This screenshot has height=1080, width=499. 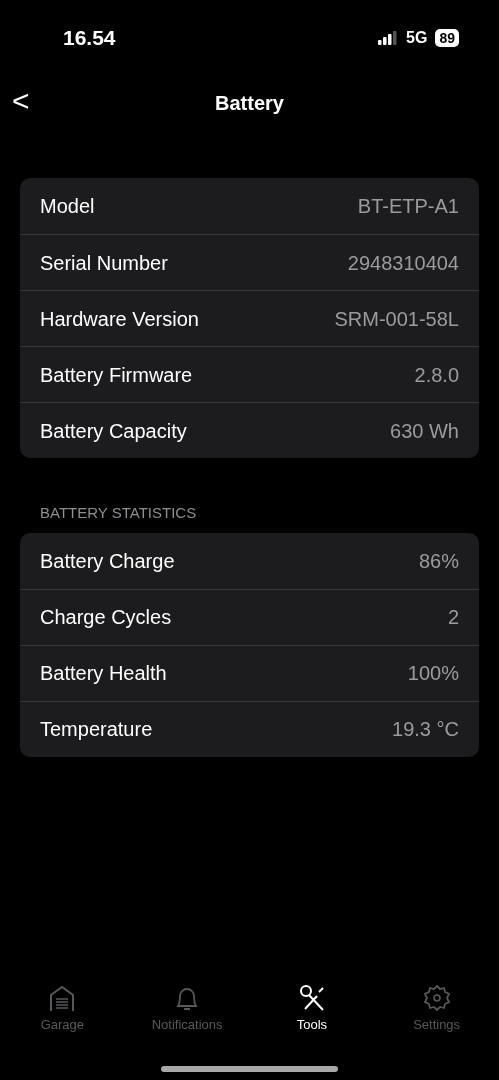 What do you see at coordinates (436, 997) in the screenshot?
I see `settings-icon` at bounding box center [436, 997].